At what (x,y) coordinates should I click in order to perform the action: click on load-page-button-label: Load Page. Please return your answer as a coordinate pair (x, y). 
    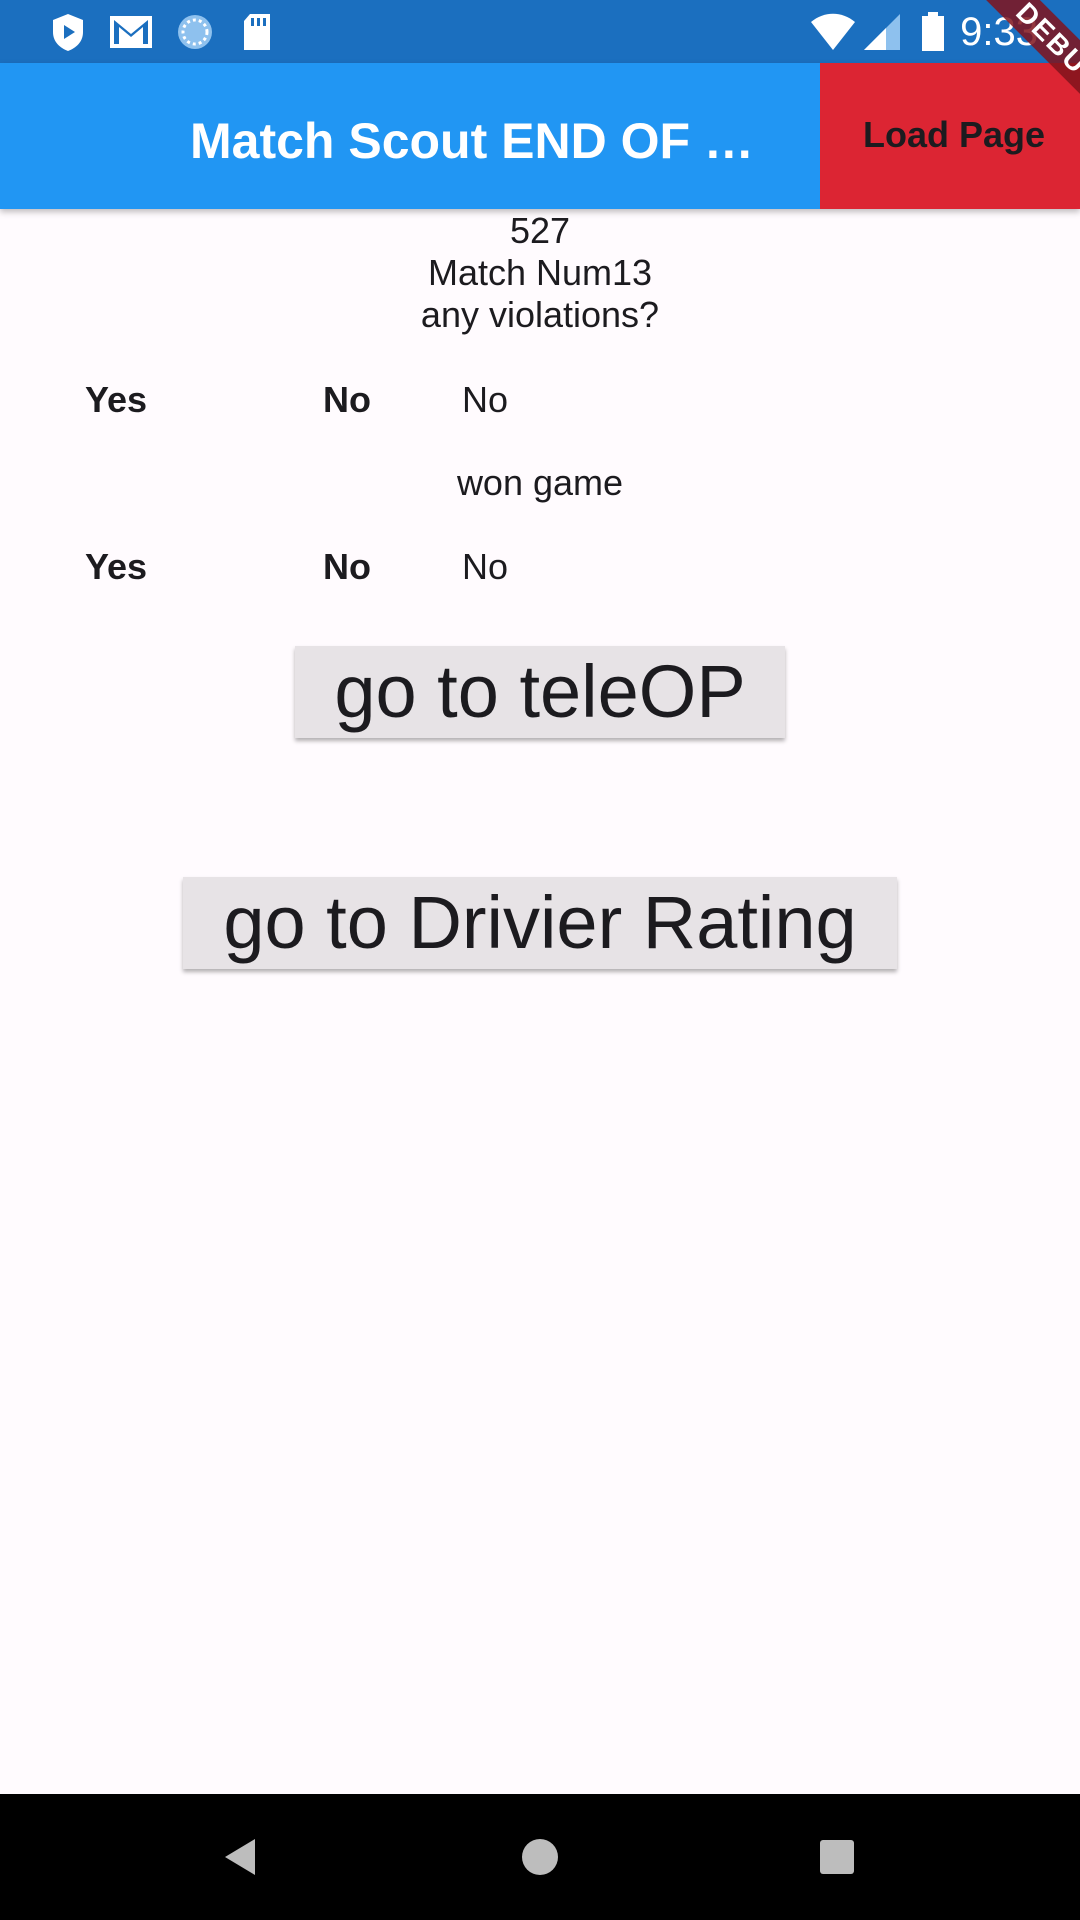
    Looking at the image, I should click on (954, 134).